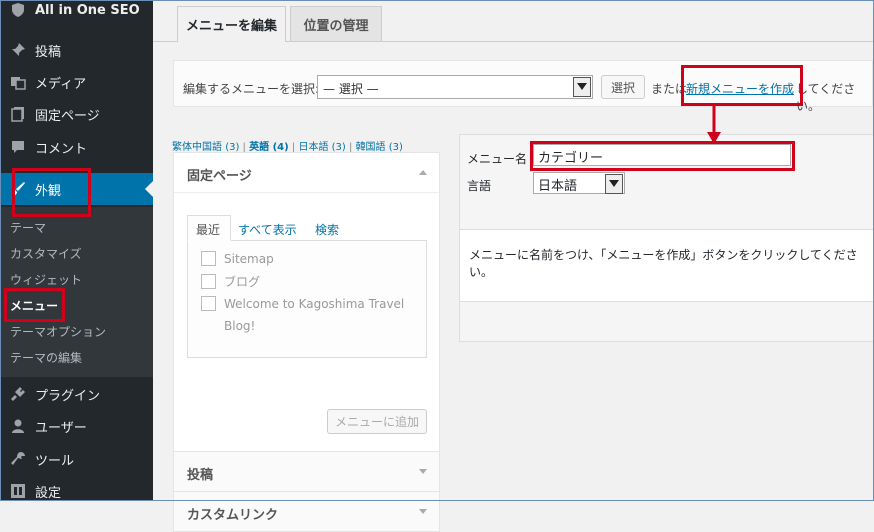  Describe the element at coordinates (479, 186) in the screenshot. I see `language-label: 言語` at that location.